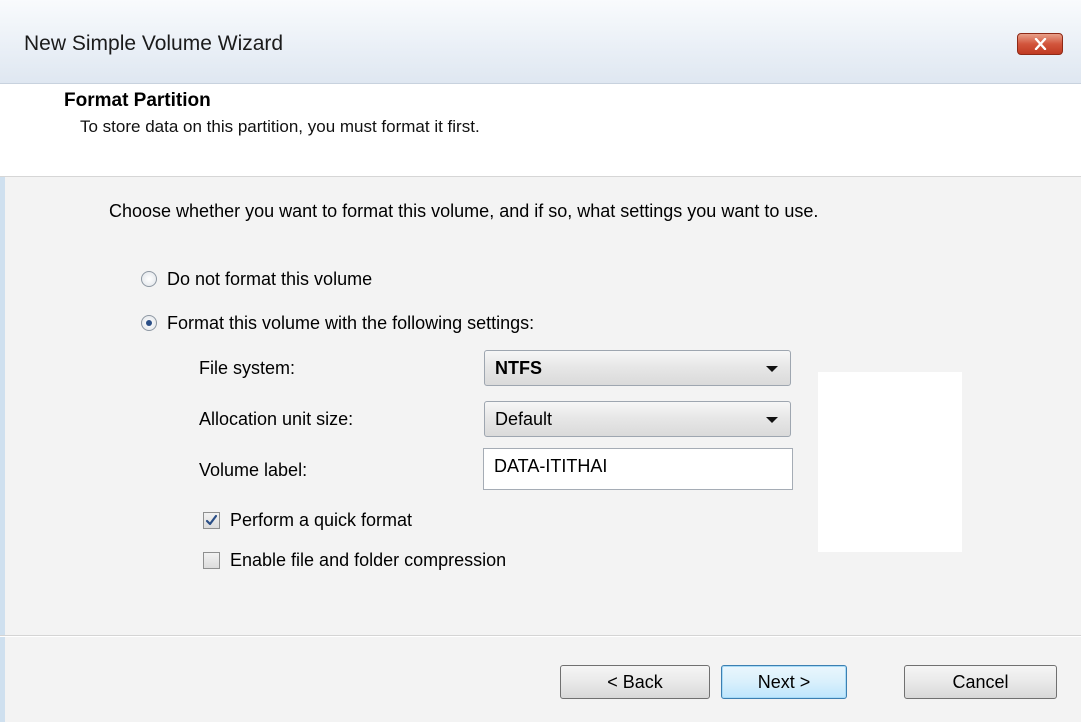  I want to click on back-button: < Back, so click(635, 682).